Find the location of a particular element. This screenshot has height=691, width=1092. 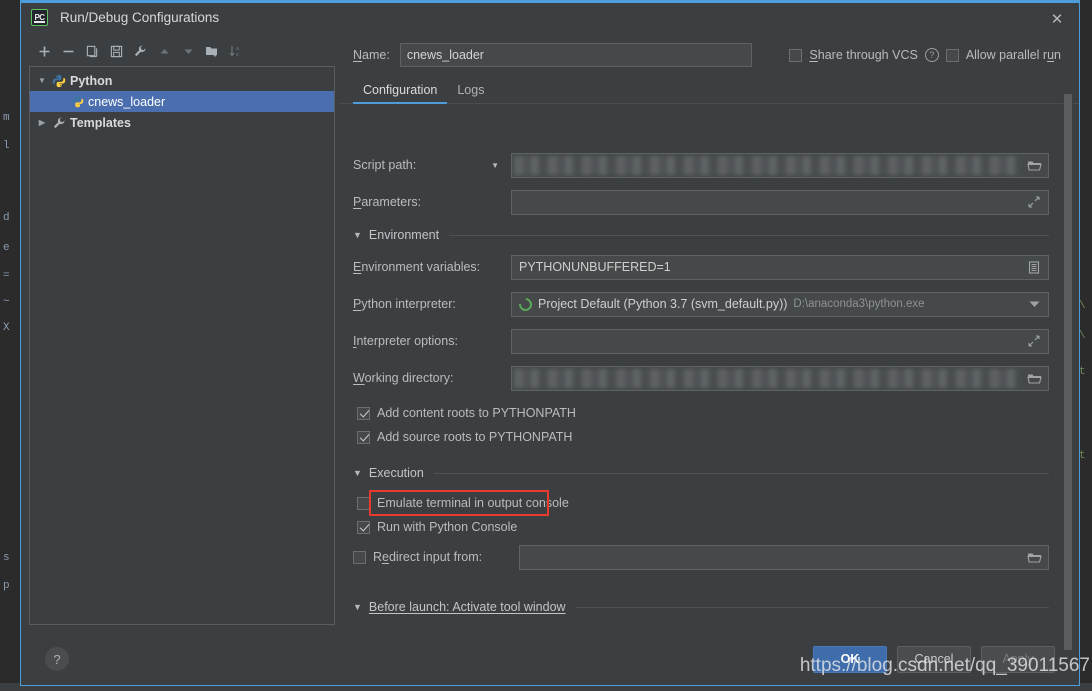

working-directory-input is located at coordinates (780, 378).